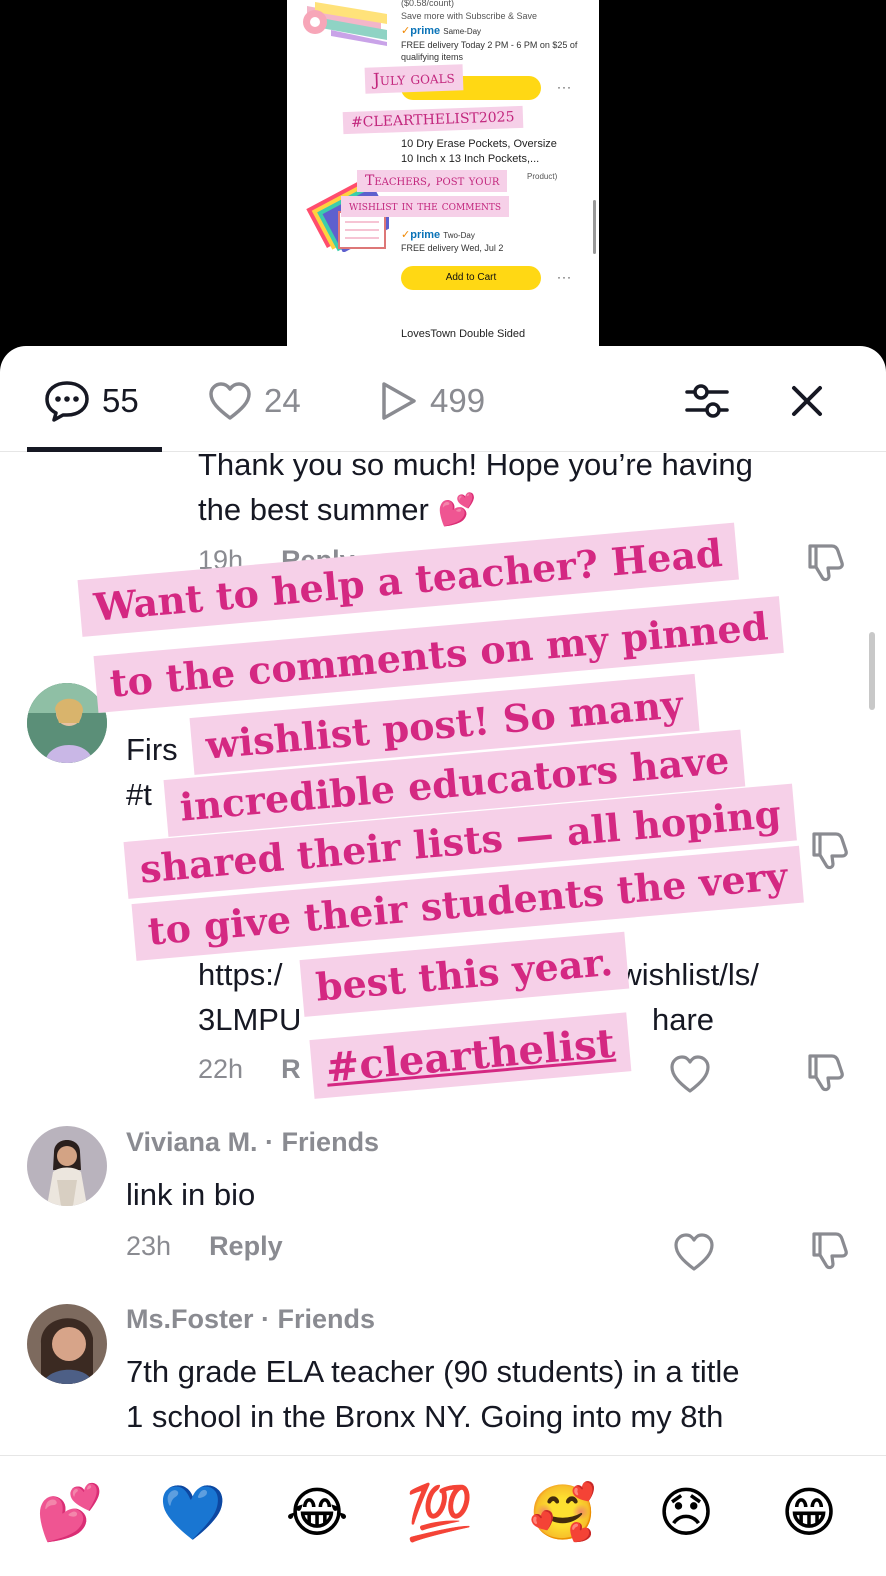 The height and width of the screenshot is (1576, 886). Describe the element at coordinates (221, 560) in the screenshot. I see `comment-time: 19h` at that location.